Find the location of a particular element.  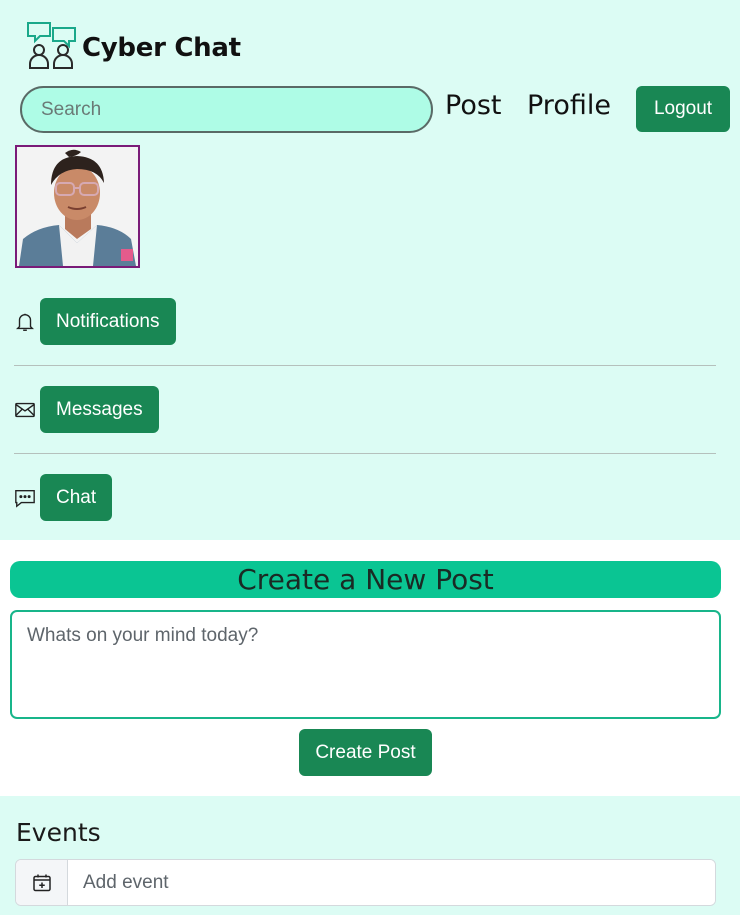

events-title: Events is located at coordinates (58, 832).